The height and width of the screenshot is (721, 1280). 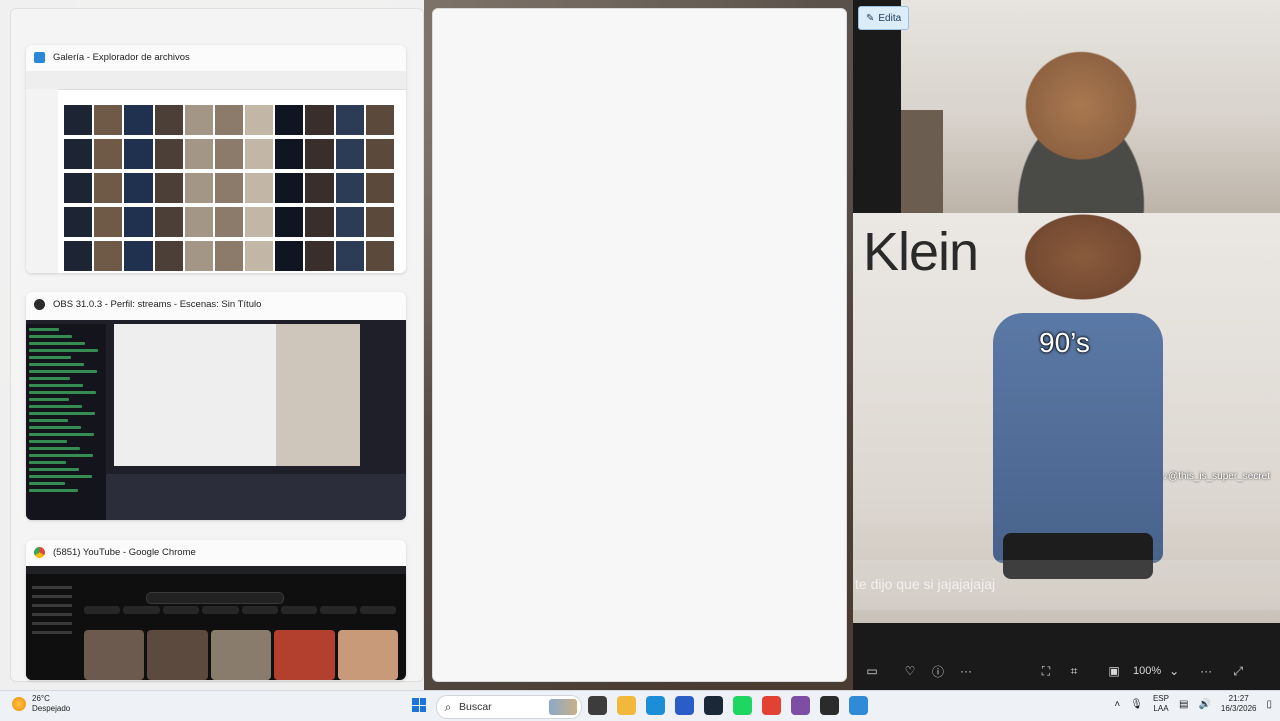 I want to click on spotify-icon, so click(x=742, y=705).